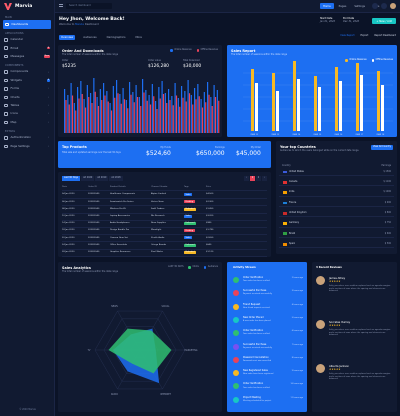  I want to click on sidebar-item-widgets: Widgets 4, so click(27, 80).